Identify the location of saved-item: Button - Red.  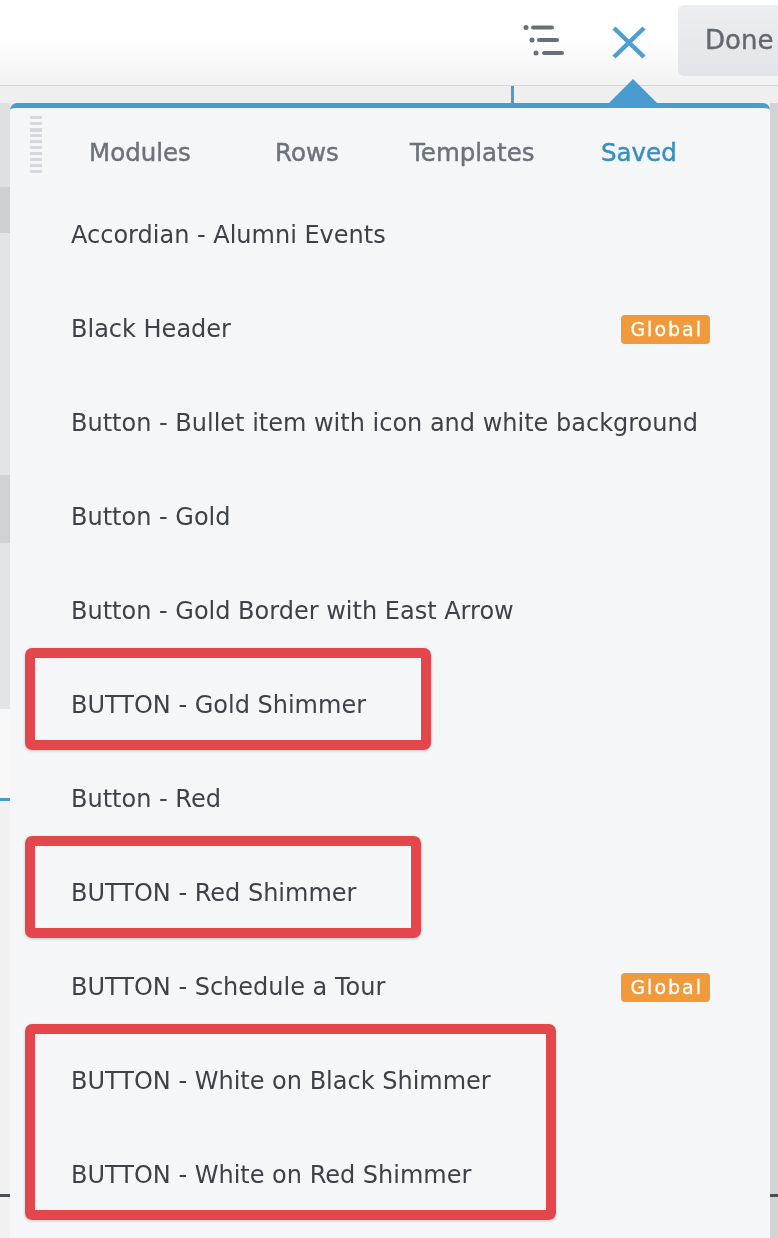
(146, 799).